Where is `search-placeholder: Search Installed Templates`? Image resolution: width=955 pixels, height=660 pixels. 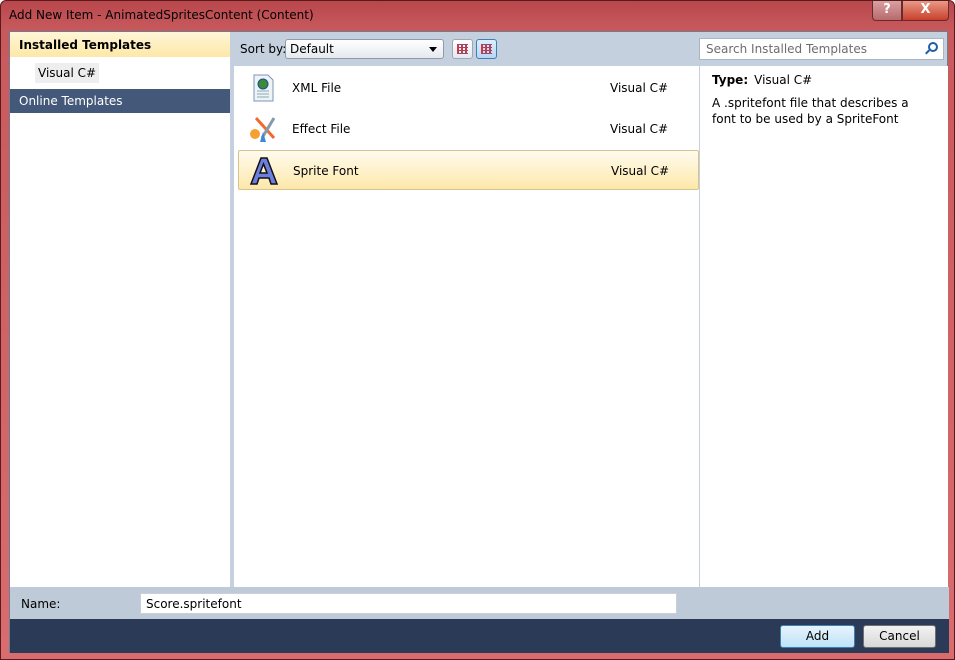 search-placeholder: Search Installed Templates is located at coordinates (786, 49).